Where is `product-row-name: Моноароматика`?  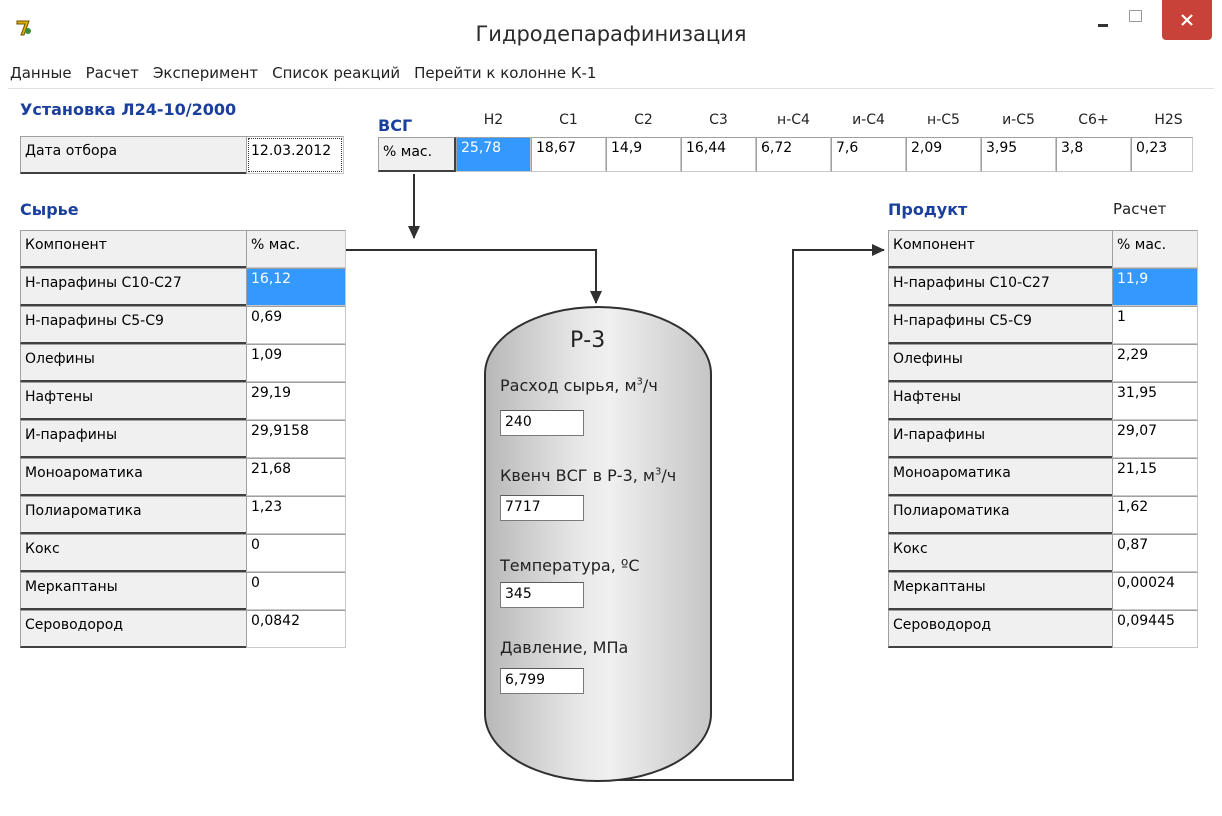 product-row-name: Моноароматика is located at coordinates (1001, 477).